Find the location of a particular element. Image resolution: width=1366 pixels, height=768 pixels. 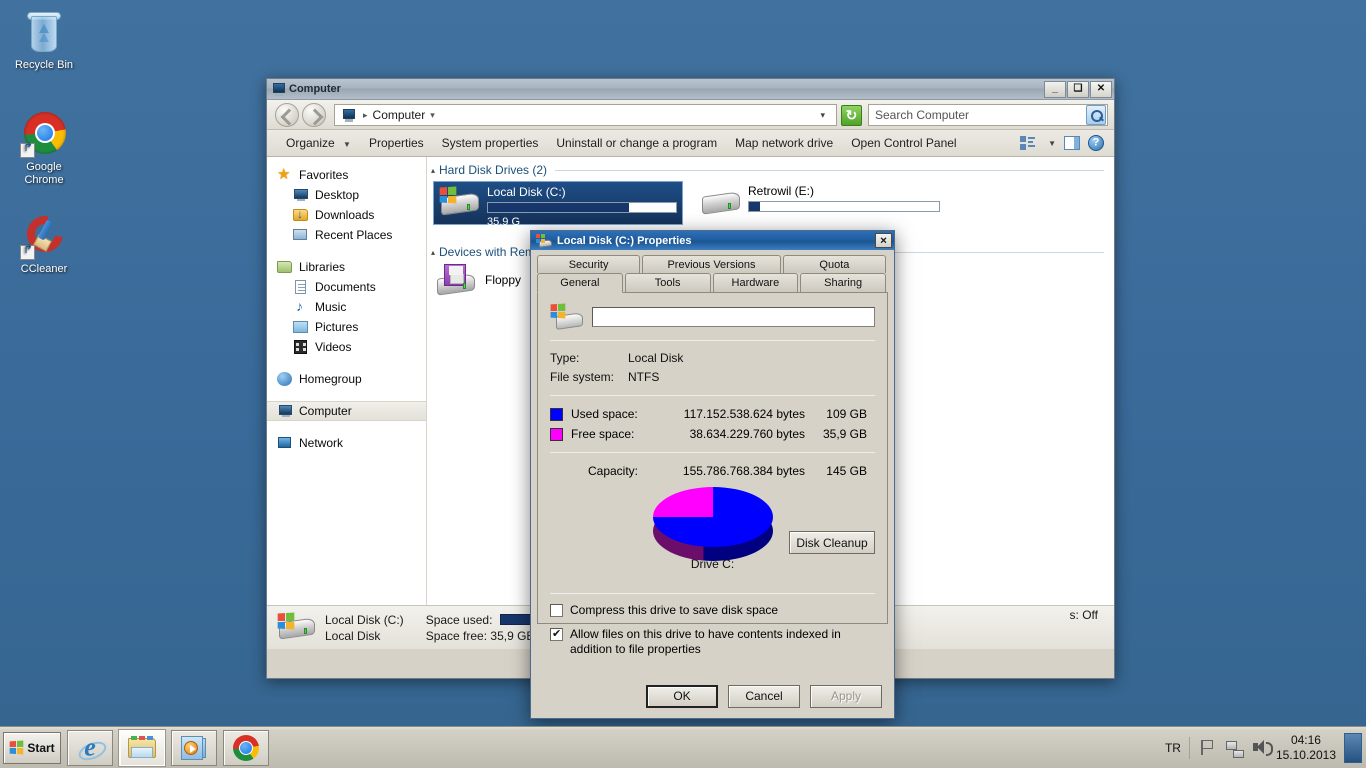

drive-tile-local-disk-c: Local Disk (C:) 35,9 G is located at coordinates (558, 204).